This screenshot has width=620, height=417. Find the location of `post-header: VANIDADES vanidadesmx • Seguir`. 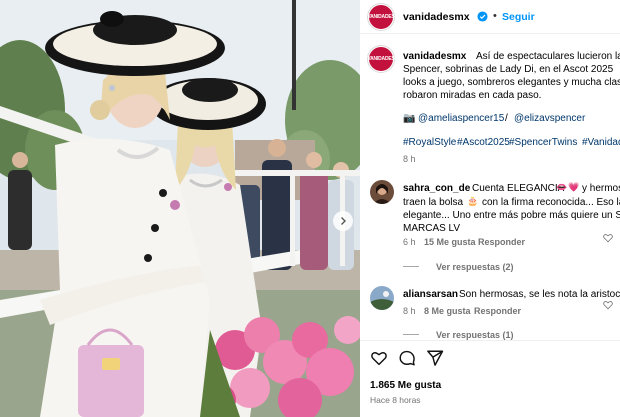

post-header: VANIDADES vanidadesmx • Seguir is located at coordinates (490, 17).